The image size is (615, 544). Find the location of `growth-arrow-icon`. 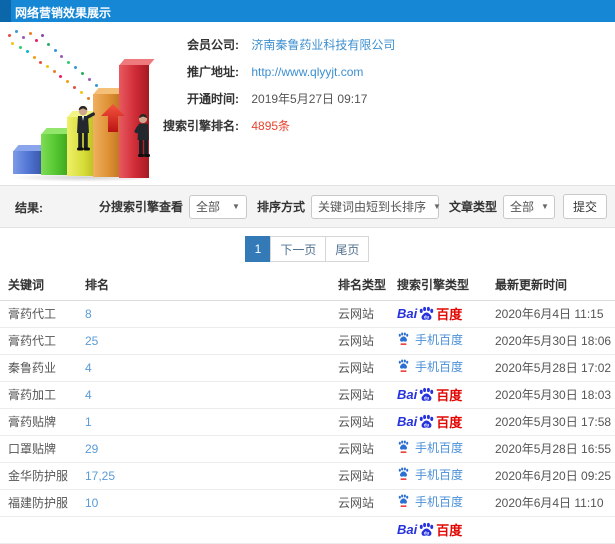

growth-arrow-icon is located at coordinates (113, 118).